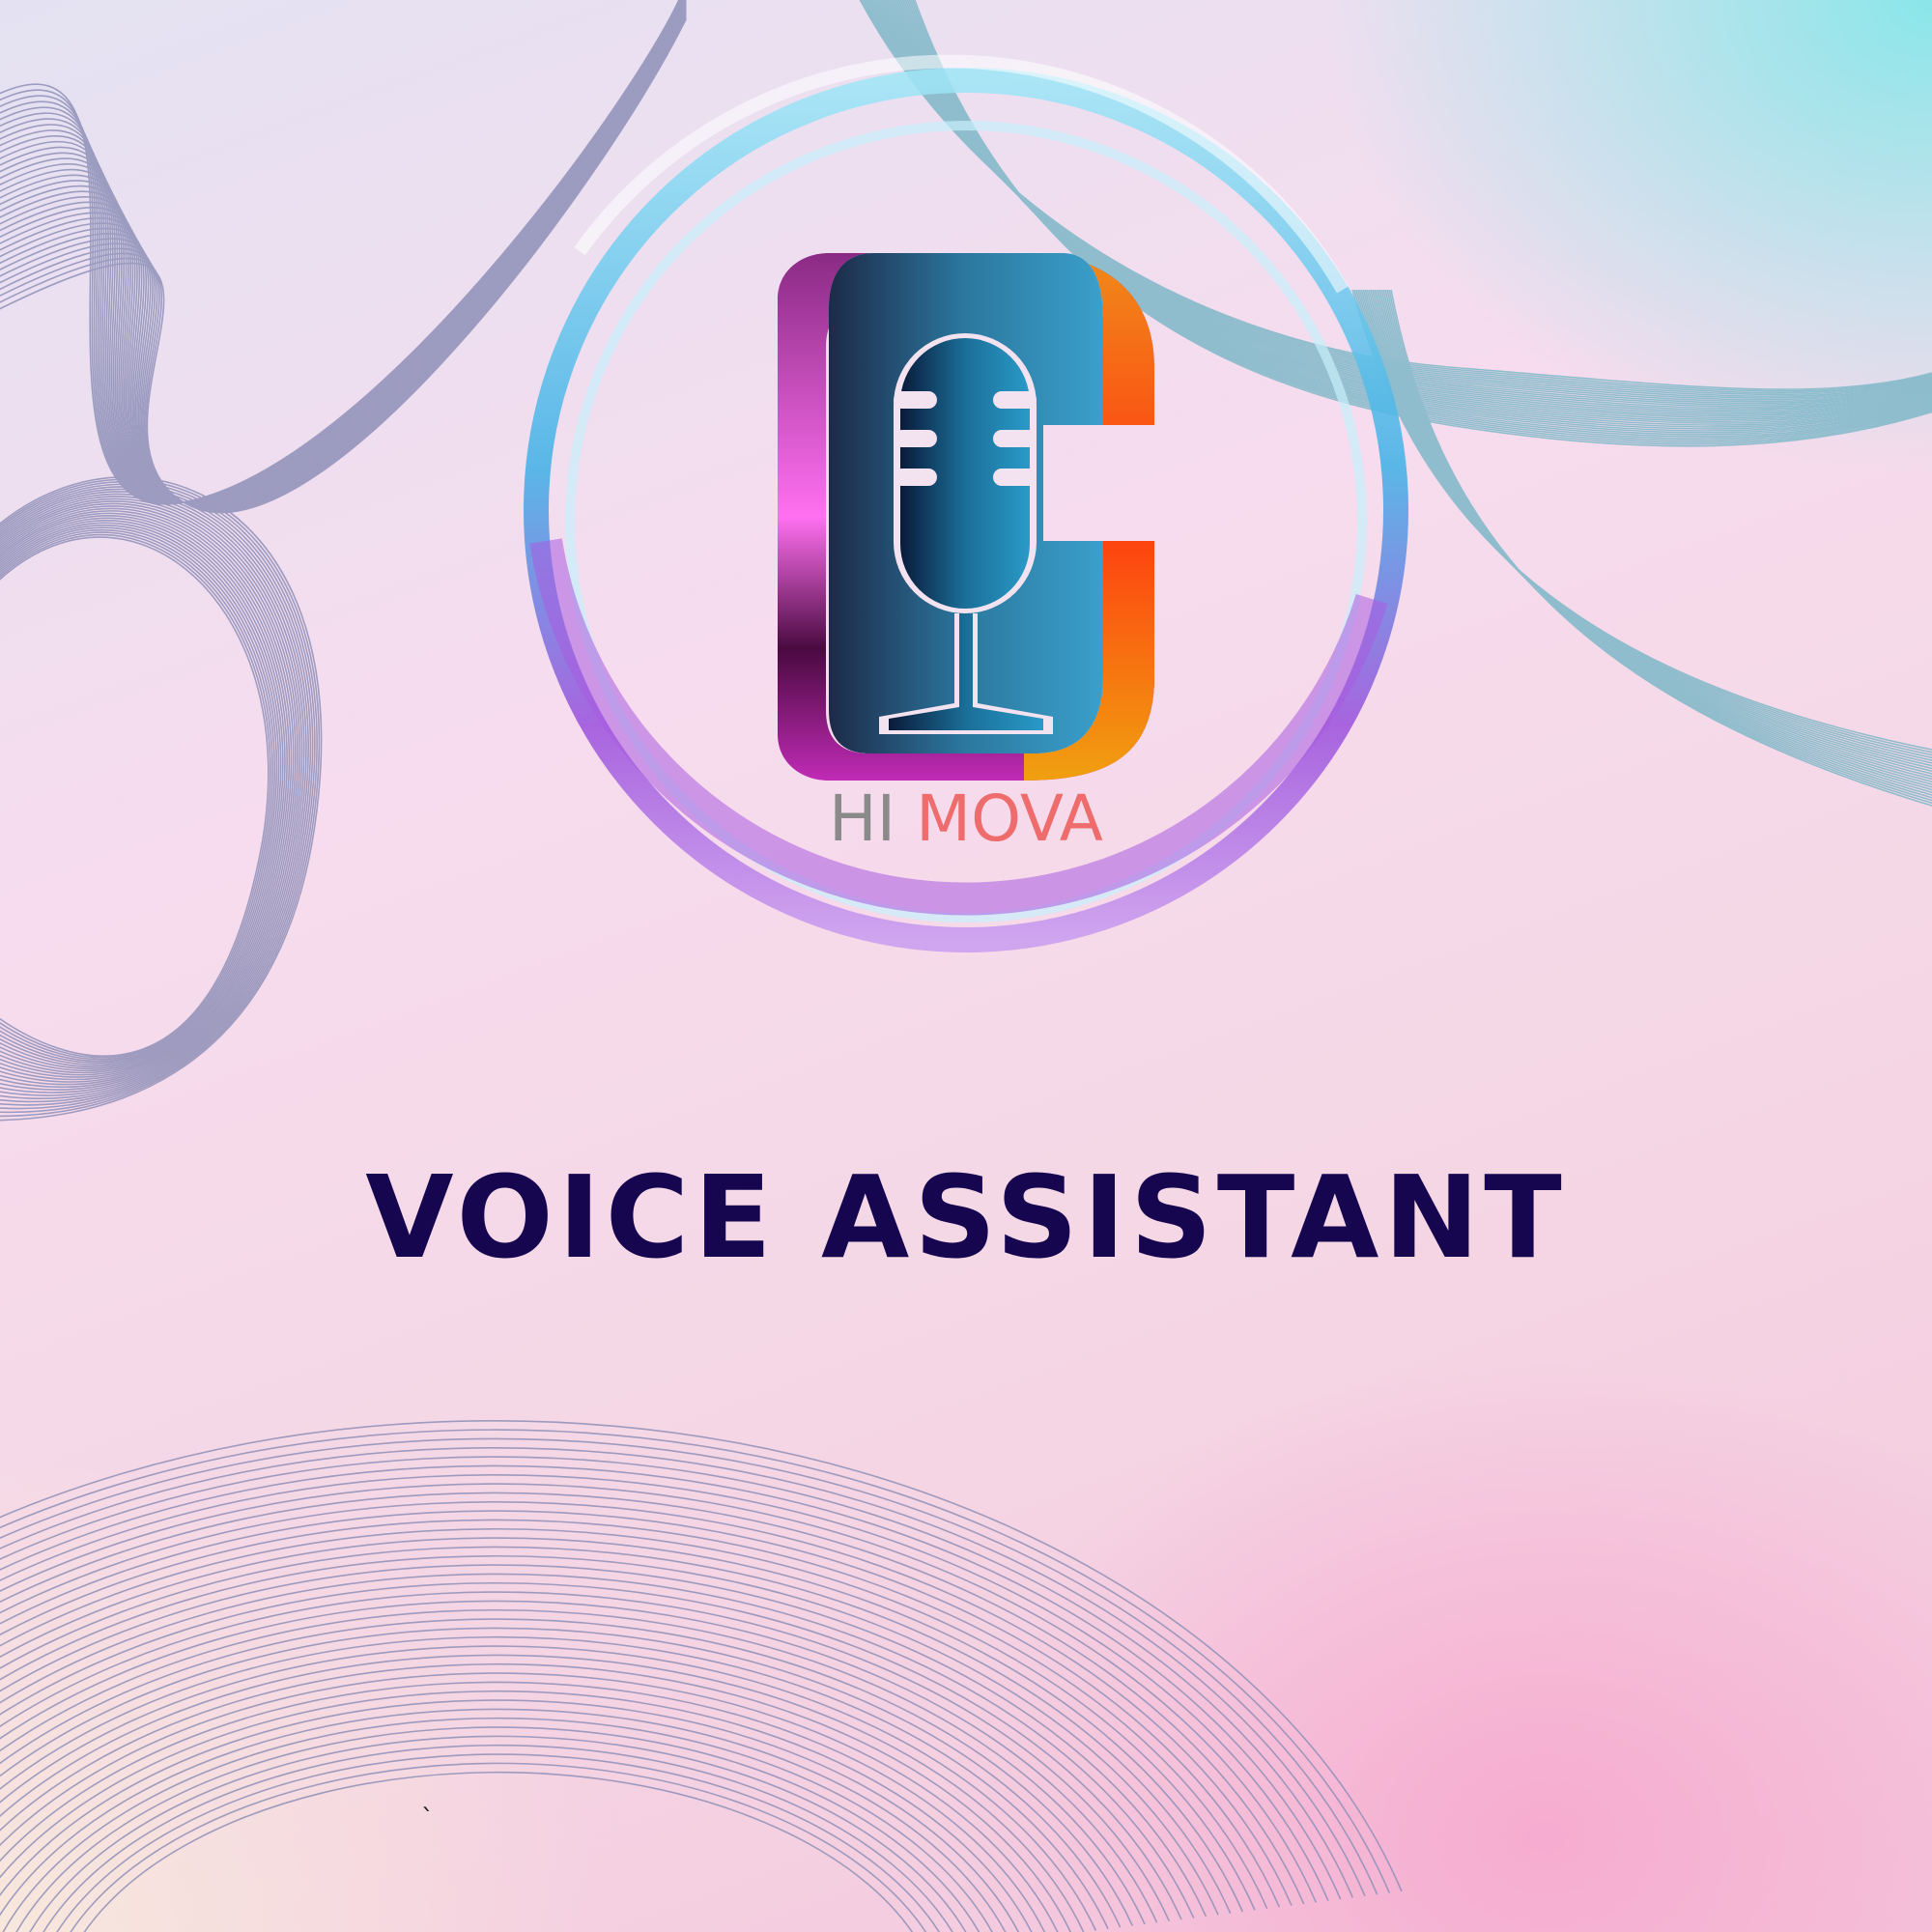 The image size is (1932, 1932). I want to click on brand-wordmark: HI MOVA, so click(966, 819).